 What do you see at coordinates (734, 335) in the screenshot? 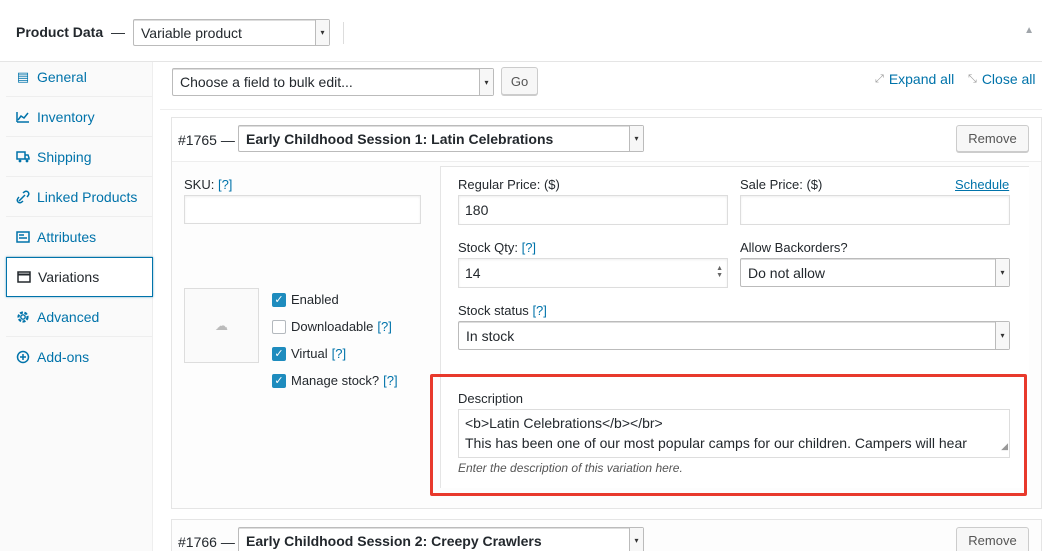
I see `stock-status-select: In stock ▾` at bounding box center [734, 335].